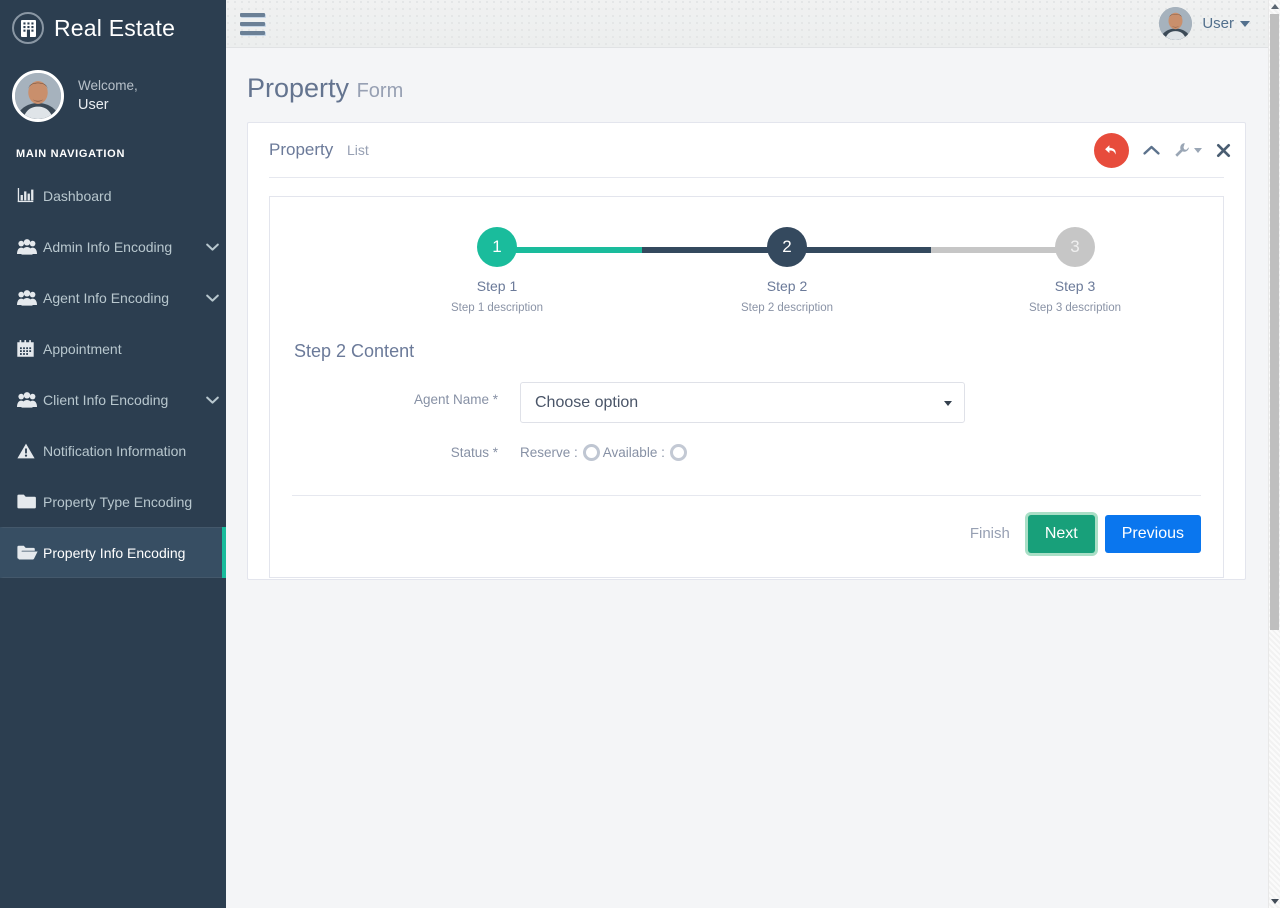 This screenshot has width=1280, height=908. Describe the element at coordinates (787, 247) in the screenshot. I see `wizard-step-dot: 2` at that location.